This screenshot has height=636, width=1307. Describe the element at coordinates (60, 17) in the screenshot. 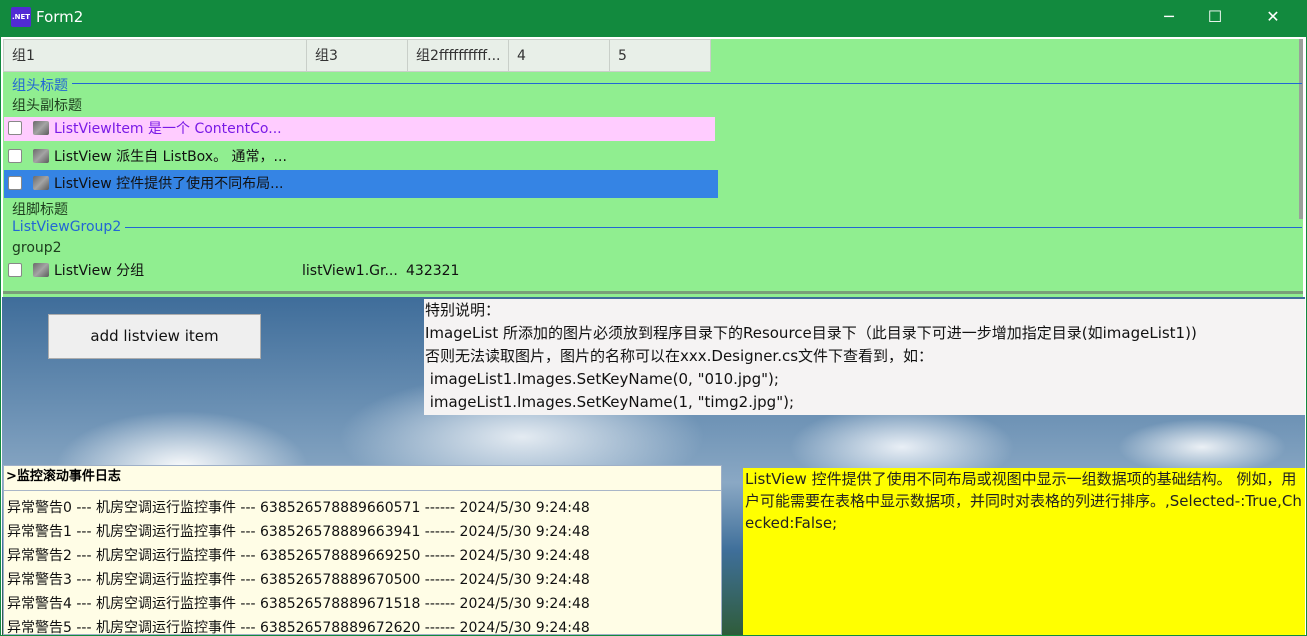

I see `window-title: Form2` at that location.